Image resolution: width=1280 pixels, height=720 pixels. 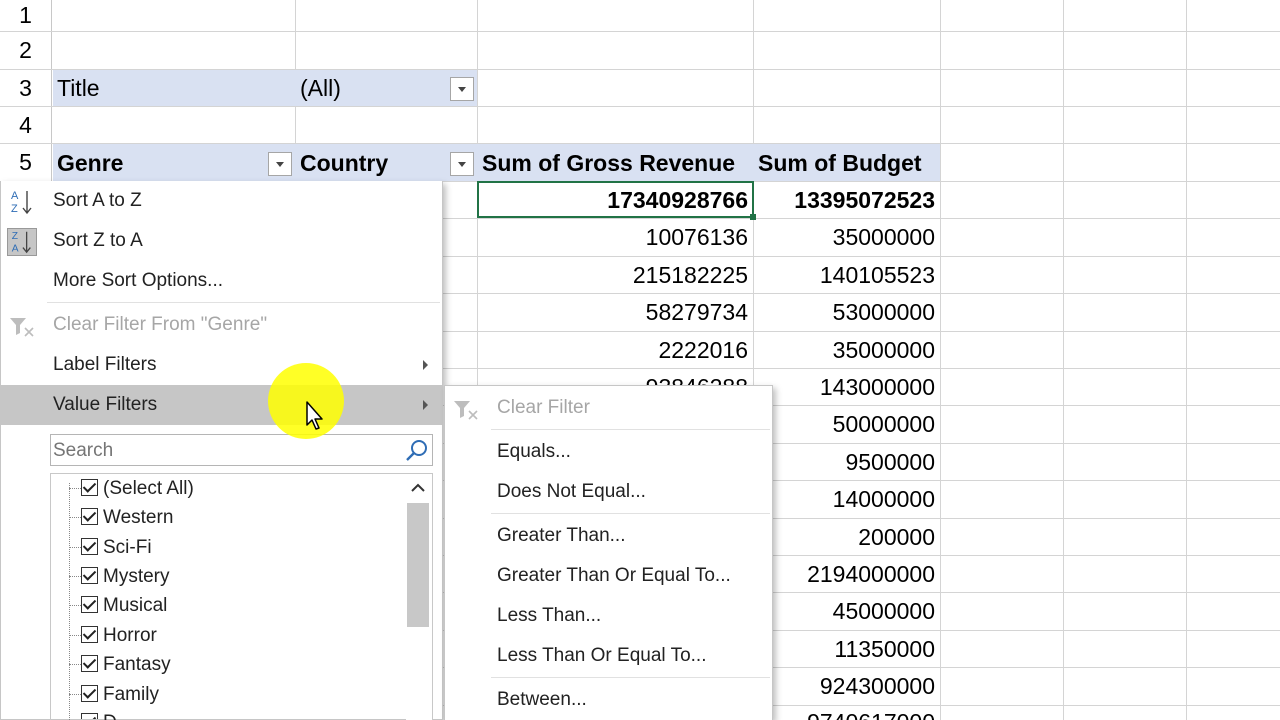 I want to click on search-box, so click(x=241, y=450).